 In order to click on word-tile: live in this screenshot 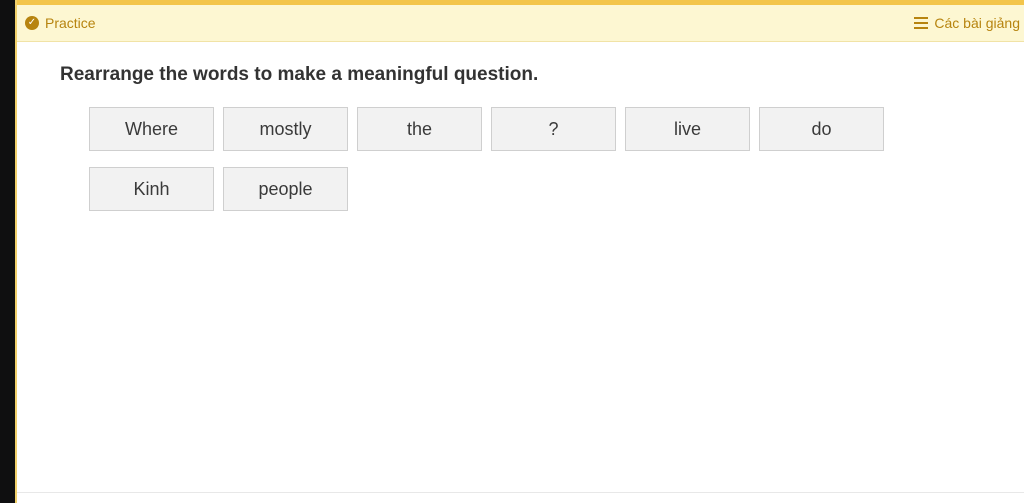, I will do `click(687, 129)`.